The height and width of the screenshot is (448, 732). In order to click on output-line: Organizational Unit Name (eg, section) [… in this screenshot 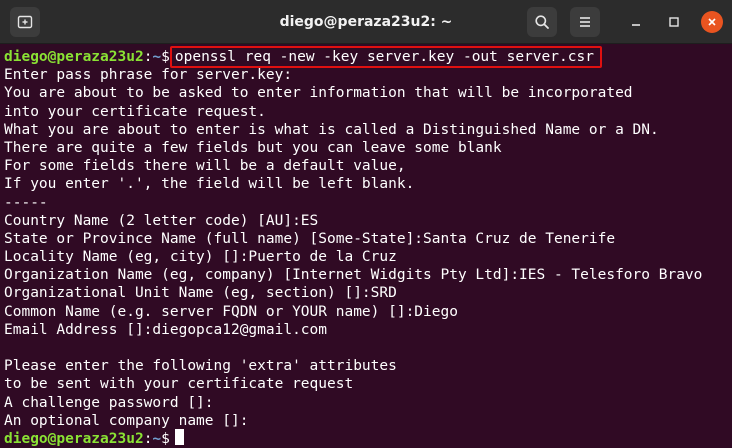, I will do `click(200, 293)`.